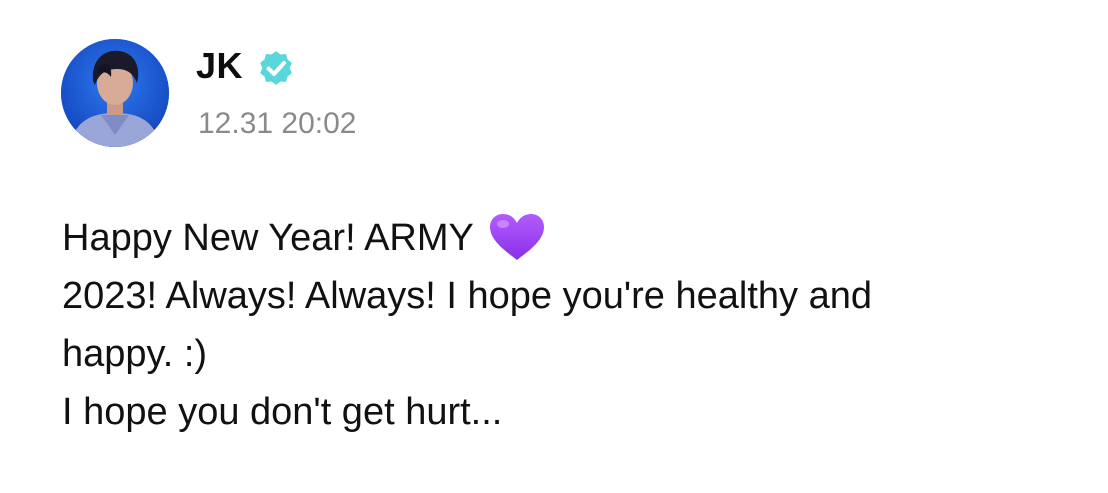 The width and height of the screenshot is (1108, 493). What do you see at coordinates (135, 354) in the screenshot?
I see `post-line-3: happy. :)` at bounding box center [135, 354].